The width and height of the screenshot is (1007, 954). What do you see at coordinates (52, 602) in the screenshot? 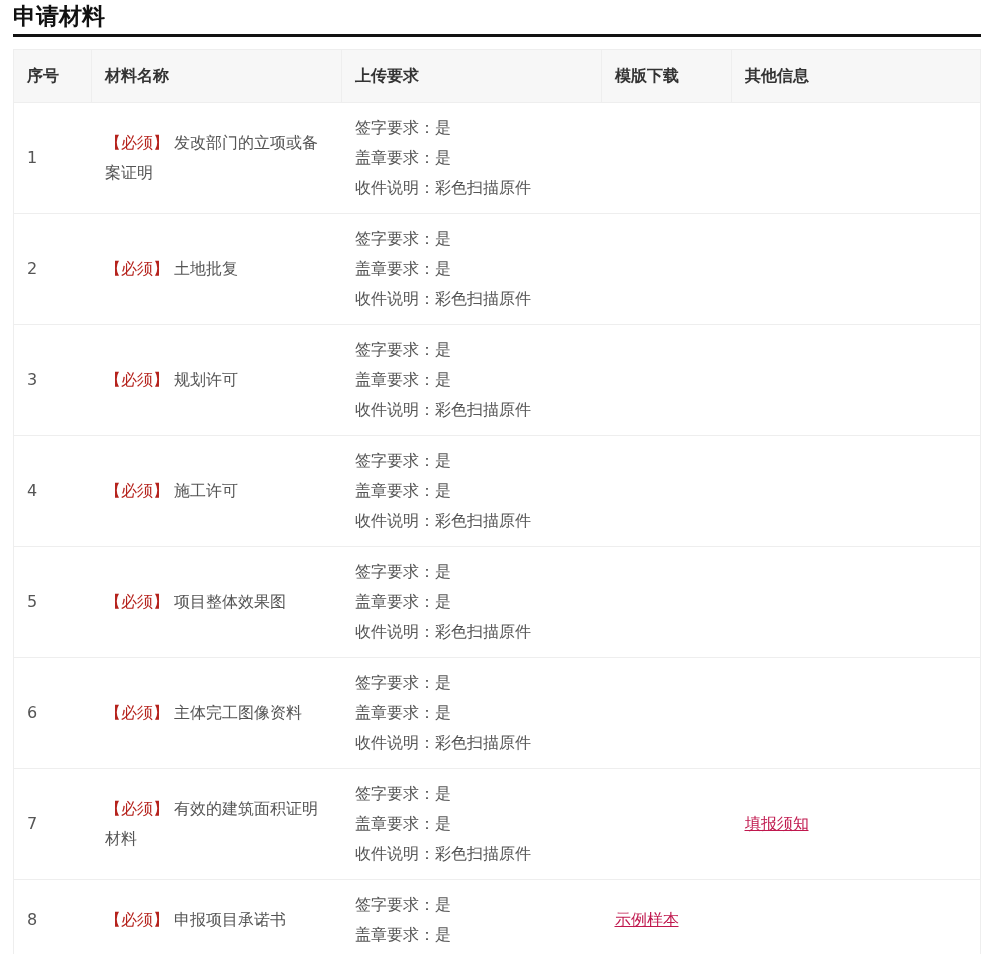
I see `row-number: 5` at bounding box center [52, 602].